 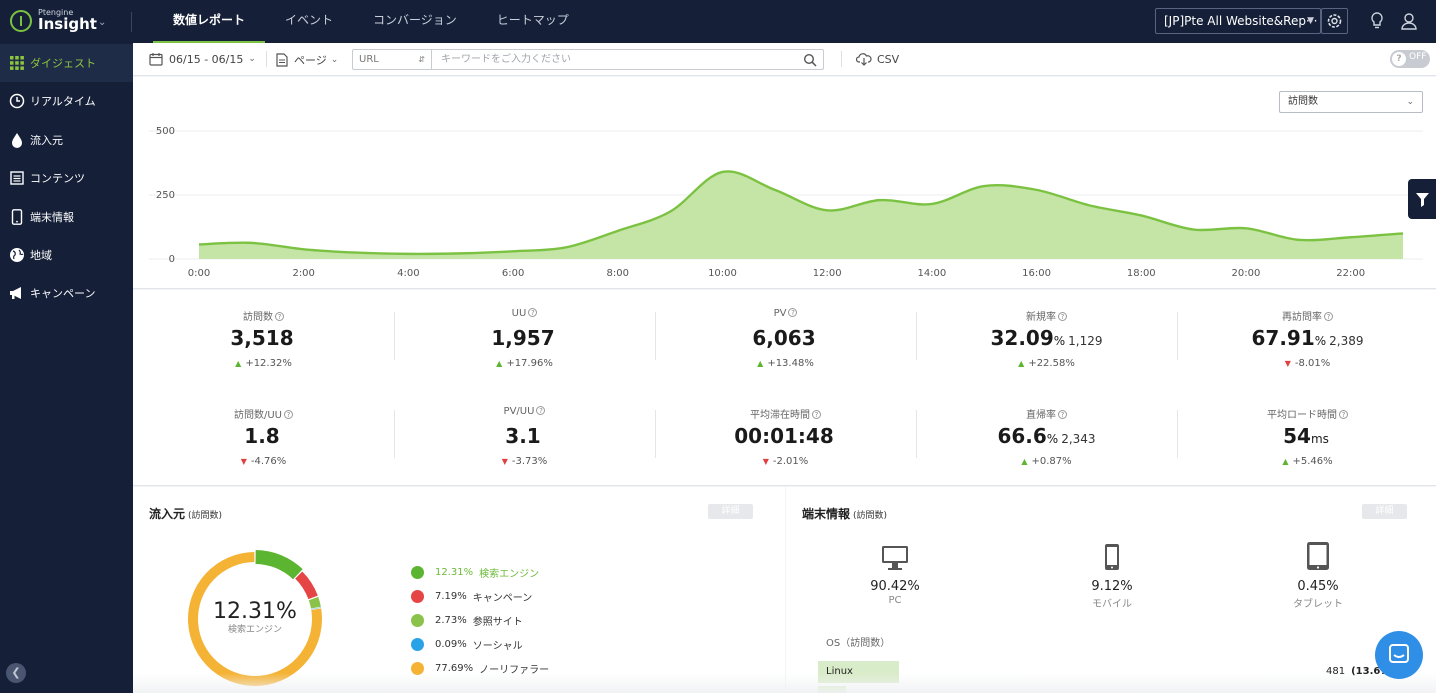 What do you see at coordinates (209, 21) in the screenshot?
I see `tab-report: 数値レポート` at bounding box center [209, 21].